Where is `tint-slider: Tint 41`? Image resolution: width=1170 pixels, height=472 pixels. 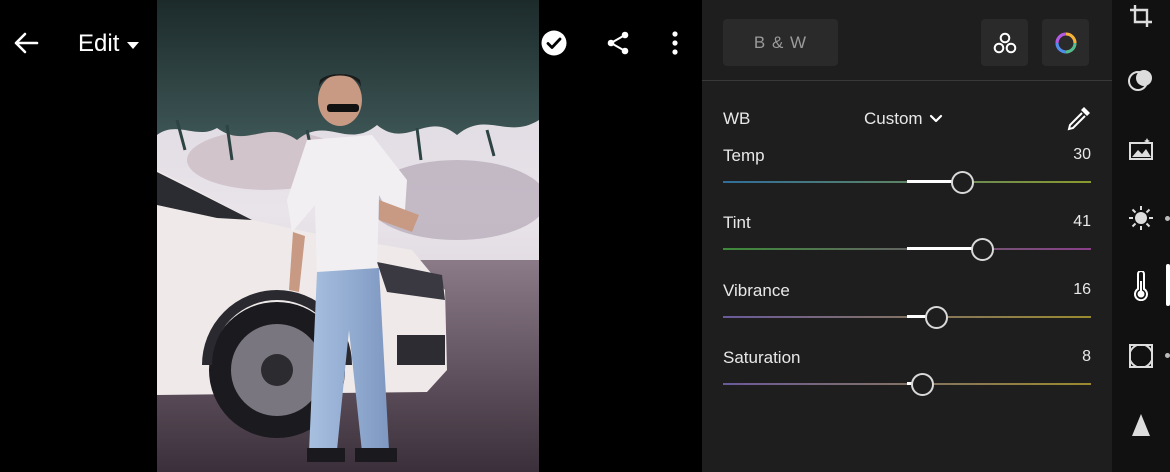
tint-slider: Tint 41 is located at coordinates (907, 243).